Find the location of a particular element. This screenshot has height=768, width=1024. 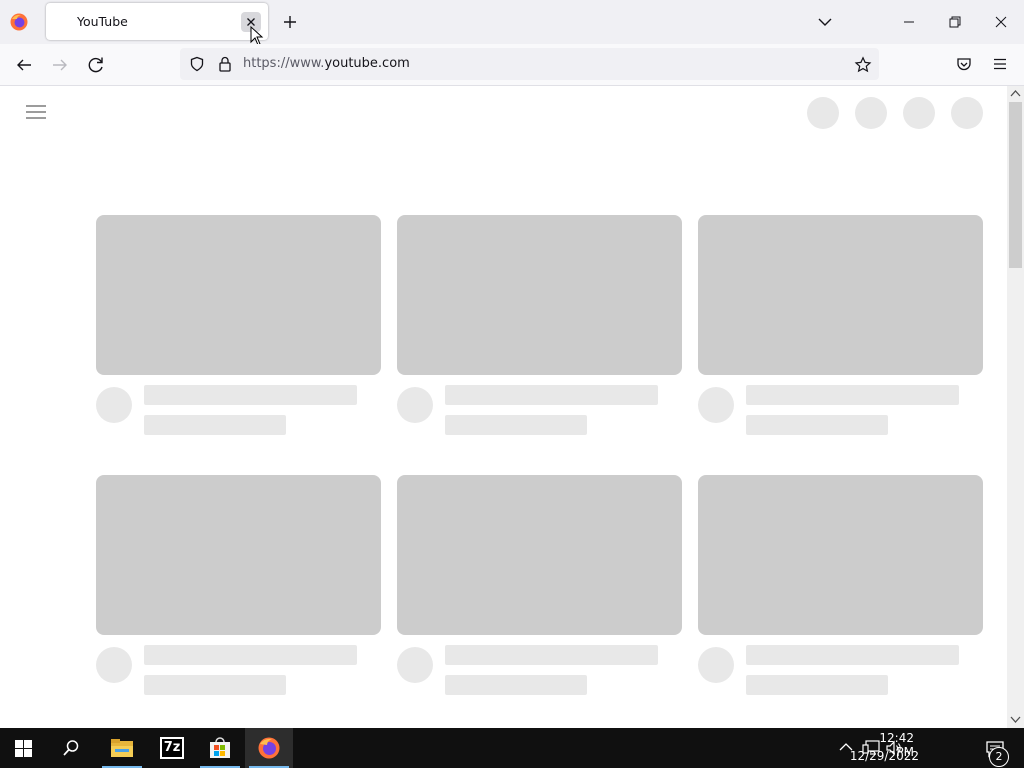

file-explorer-icon is located at coordinates (122, 748).